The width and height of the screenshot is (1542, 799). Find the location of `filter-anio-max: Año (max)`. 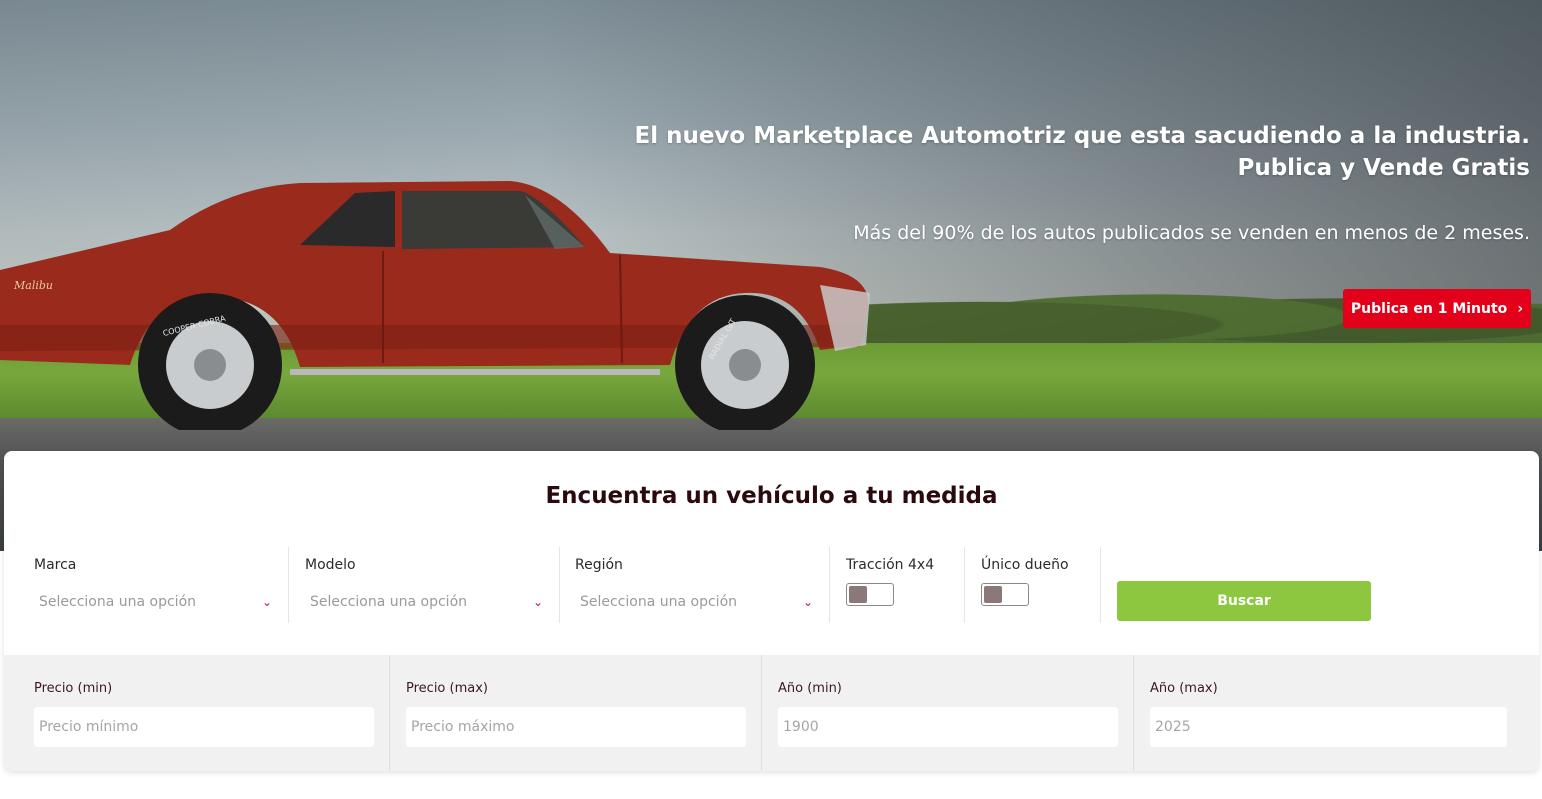

filter-anio-max: Año (max) is located at coordinates (1336, 713).